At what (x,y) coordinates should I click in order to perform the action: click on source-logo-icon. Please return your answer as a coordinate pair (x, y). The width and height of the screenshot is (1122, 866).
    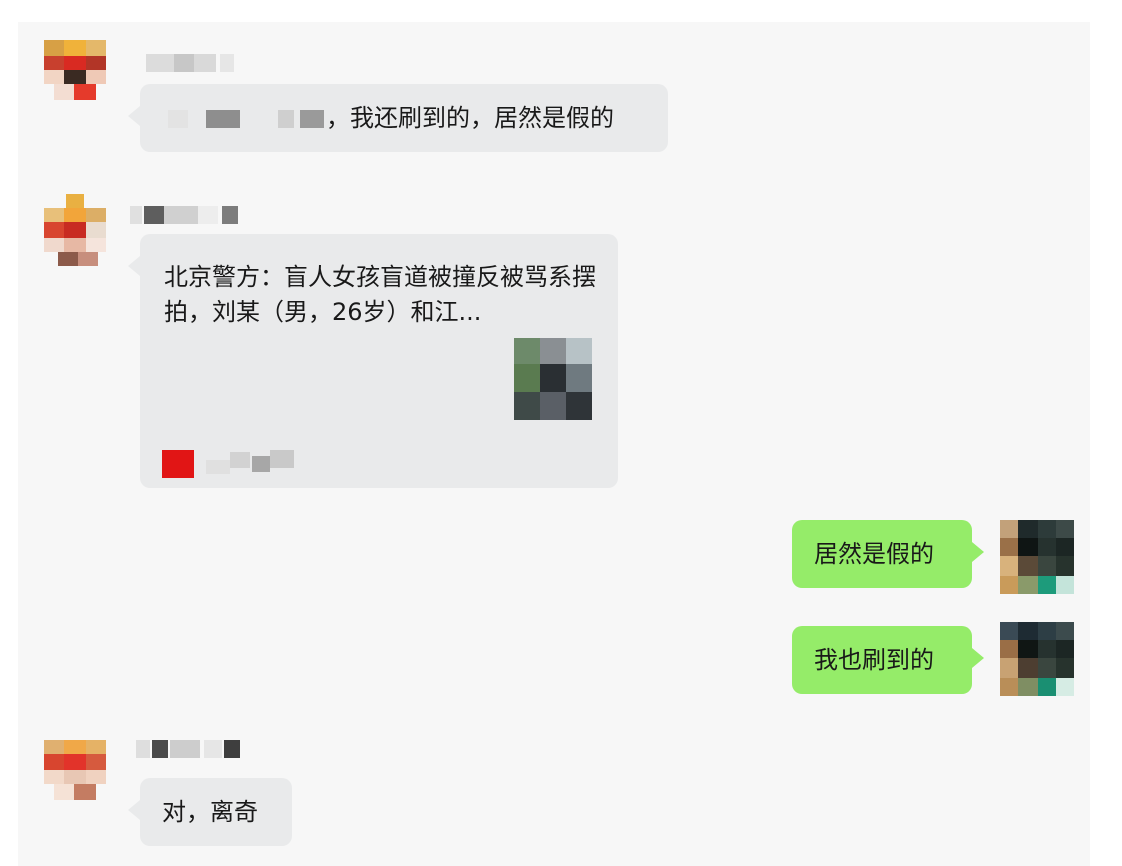
    Looking at the image, I should click on (178, 464).